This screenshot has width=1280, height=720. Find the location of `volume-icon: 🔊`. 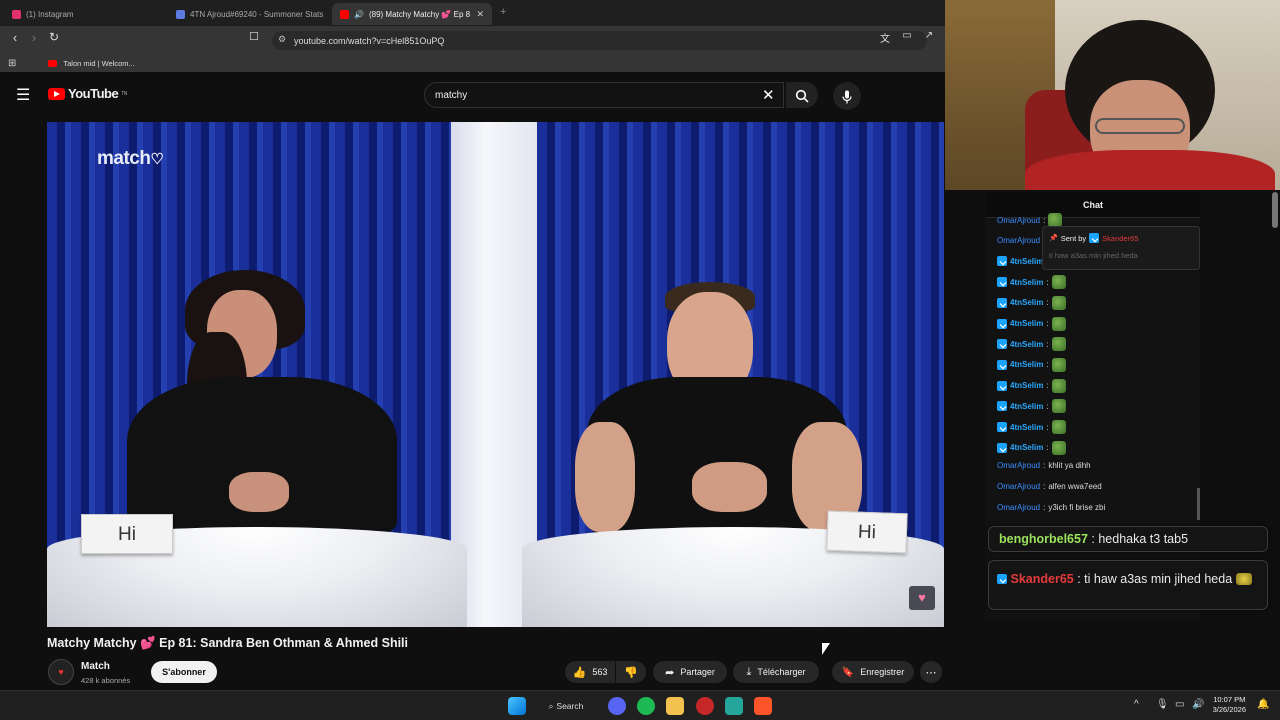

volume-icon: 🔊 is located at coordinates (1198, 704).